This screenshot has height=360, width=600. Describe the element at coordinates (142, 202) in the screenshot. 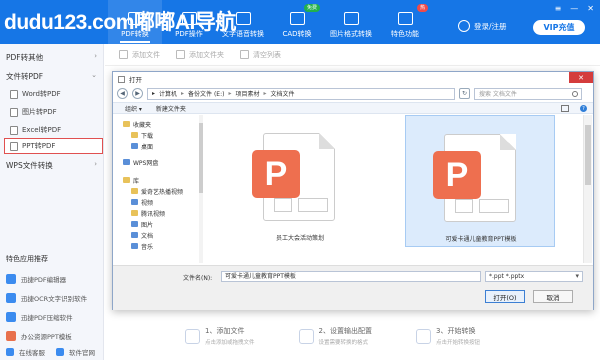

I see `tree-item-videos: 视频` at that location.